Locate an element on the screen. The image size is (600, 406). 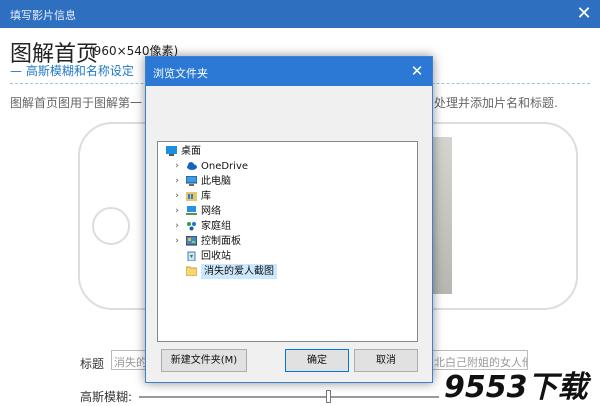
onedrive-icon is located at coordinates (191, 166).